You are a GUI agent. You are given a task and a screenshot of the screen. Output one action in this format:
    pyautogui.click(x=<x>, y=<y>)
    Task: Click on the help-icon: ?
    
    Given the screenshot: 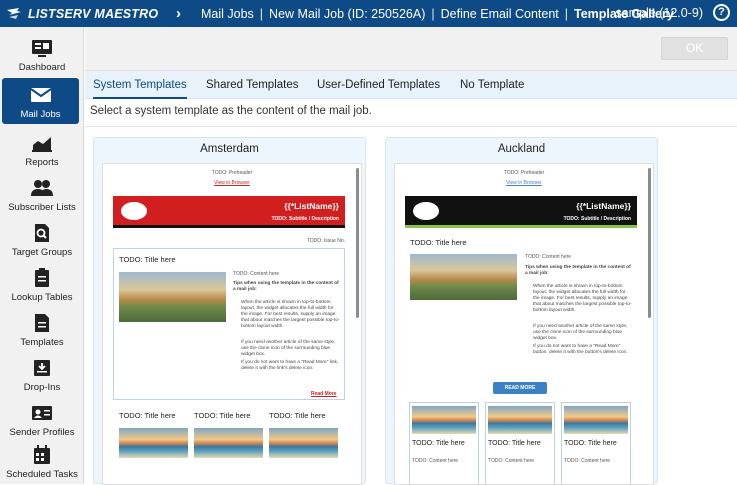 What is the action you would take?
    pyautogui.click(x=721, y=12)
    